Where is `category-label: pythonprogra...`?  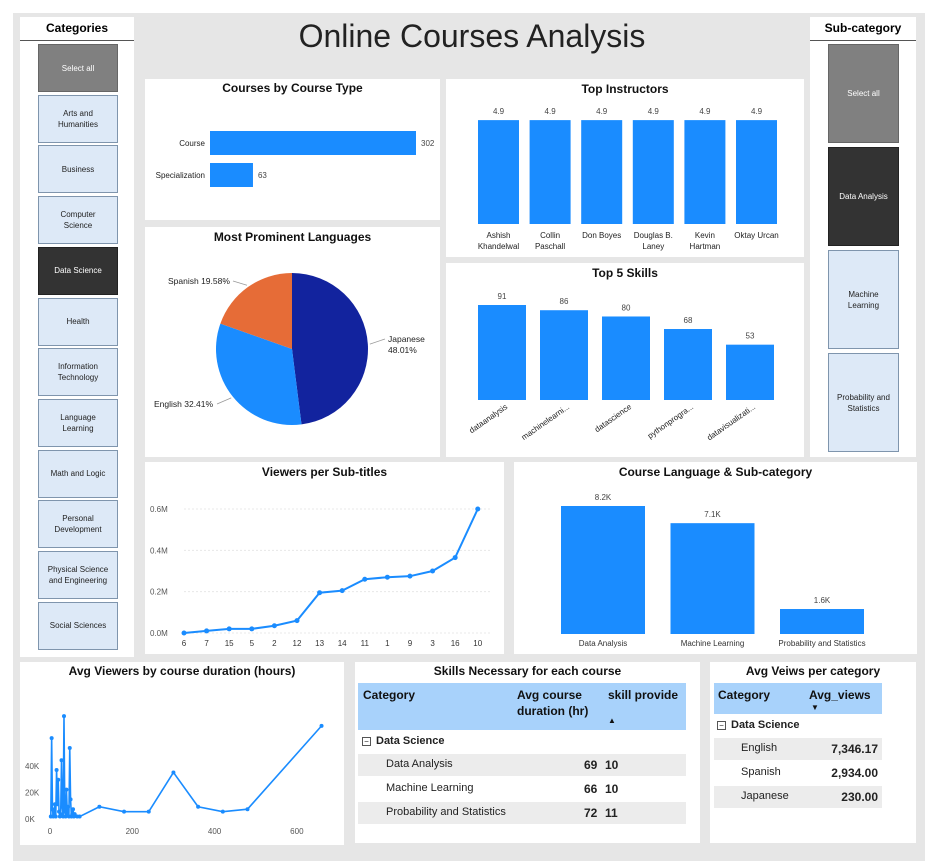 category-label: pythonprogra... is located at coordinates (670, 421).